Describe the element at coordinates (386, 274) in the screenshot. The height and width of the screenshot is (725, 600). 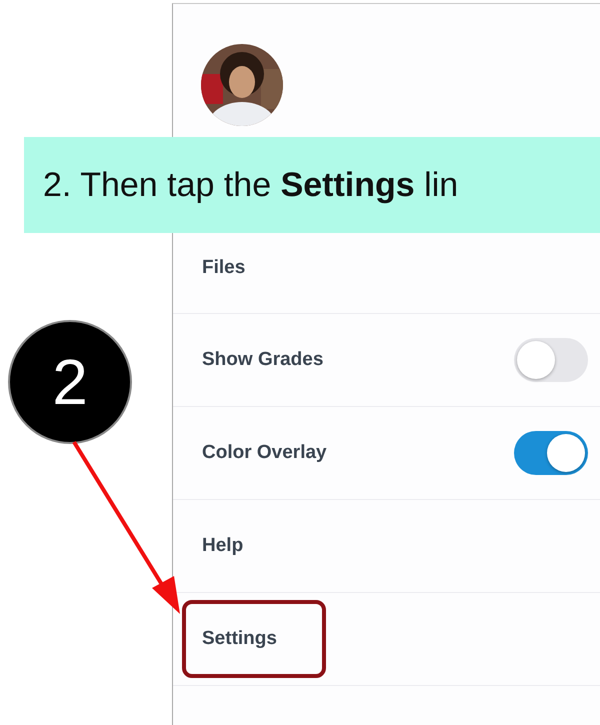
I see `menu-item: Files` at that location.